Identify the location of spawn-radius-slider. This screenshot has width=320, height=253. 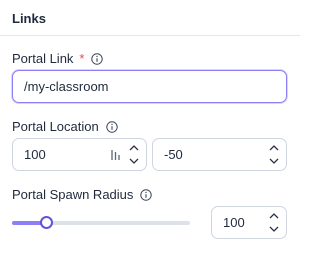
(101, 222).